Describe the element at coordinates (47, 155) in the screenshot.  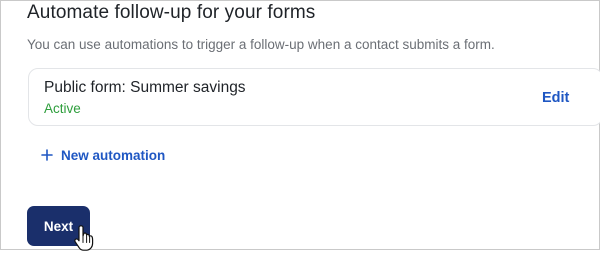
I see `plus-icon` at that location.